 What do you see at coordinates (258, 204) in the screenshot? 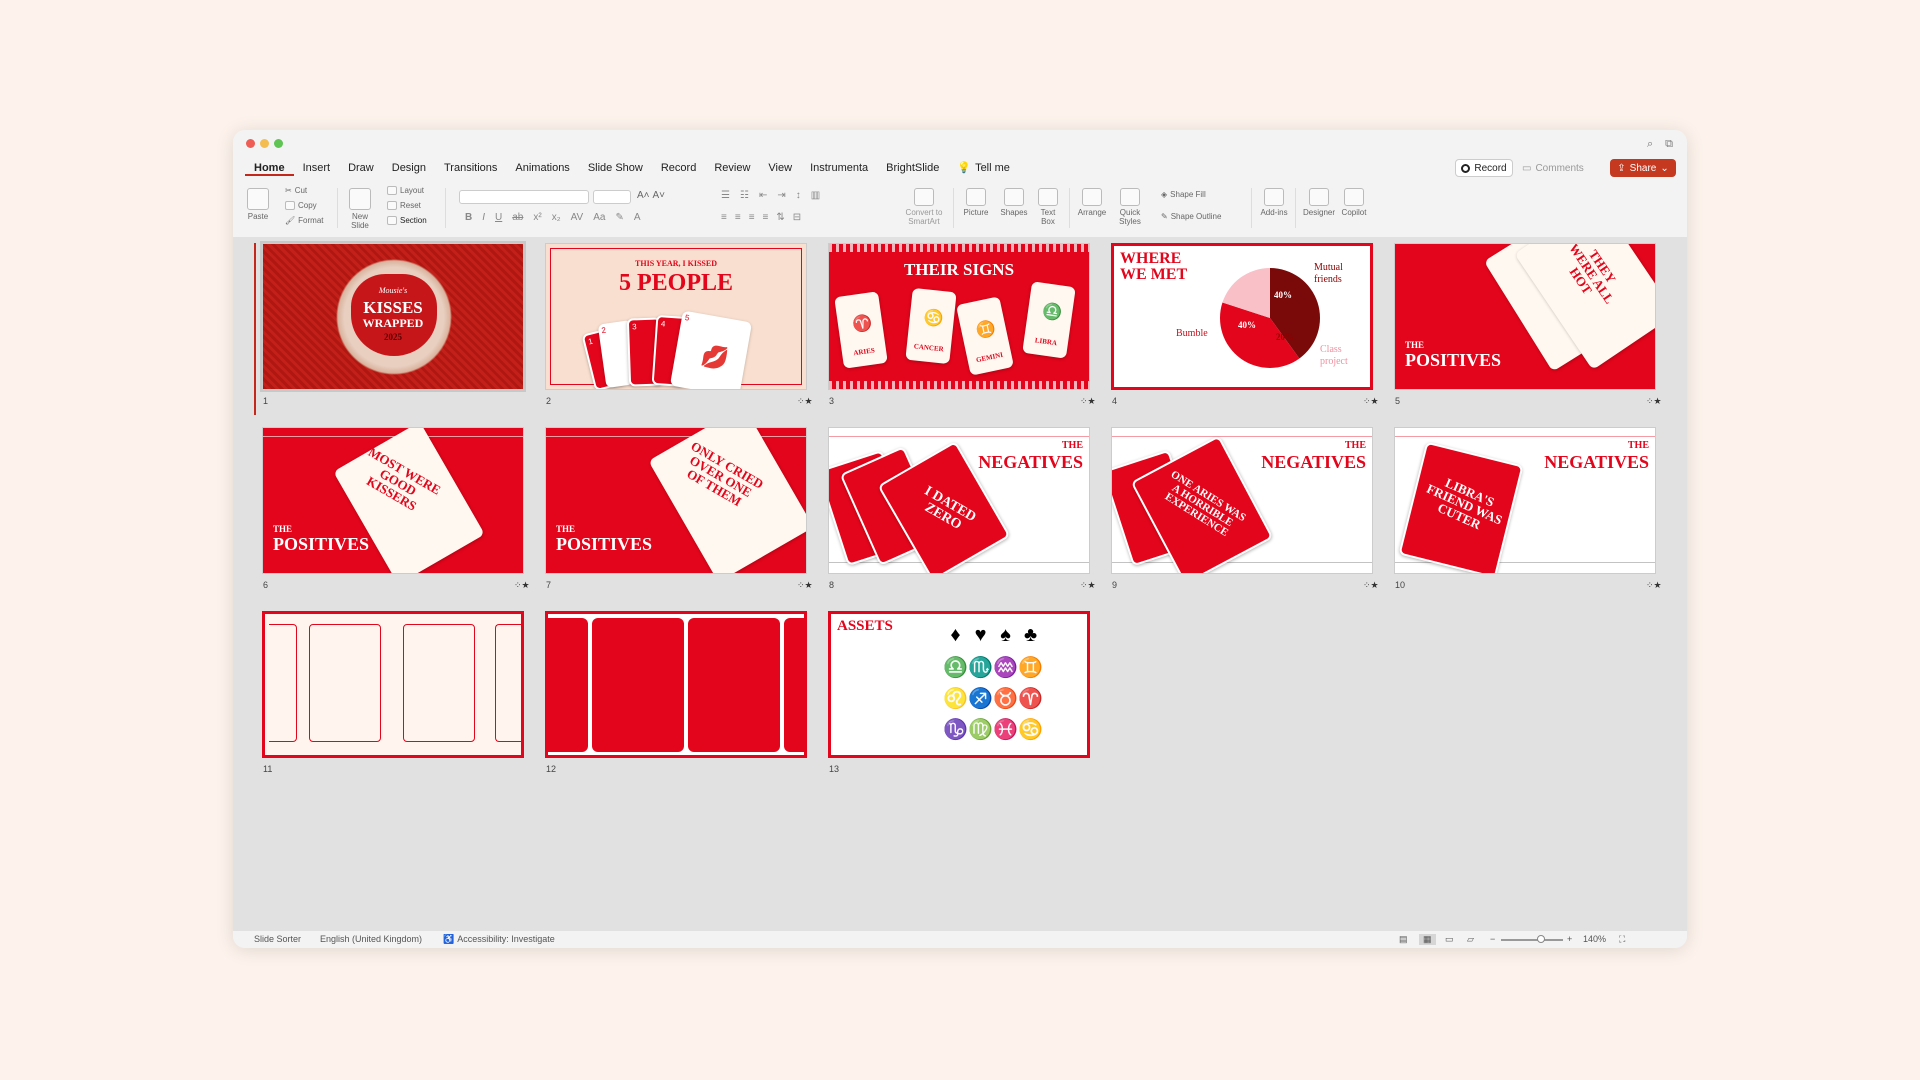
I see `paste-button: Paste` at bounding box center [258, 204].